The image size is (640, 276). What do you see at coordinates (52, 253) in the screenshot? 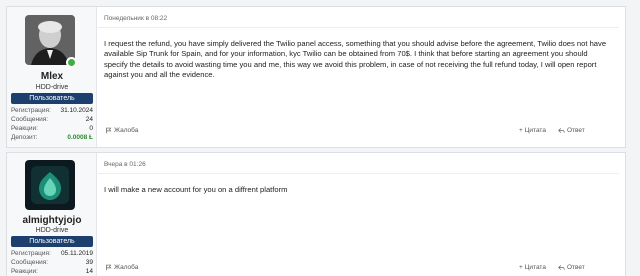
I see `user-stat-registration: Регистрация: 05.11.2019` at bounding box center [52, 253].